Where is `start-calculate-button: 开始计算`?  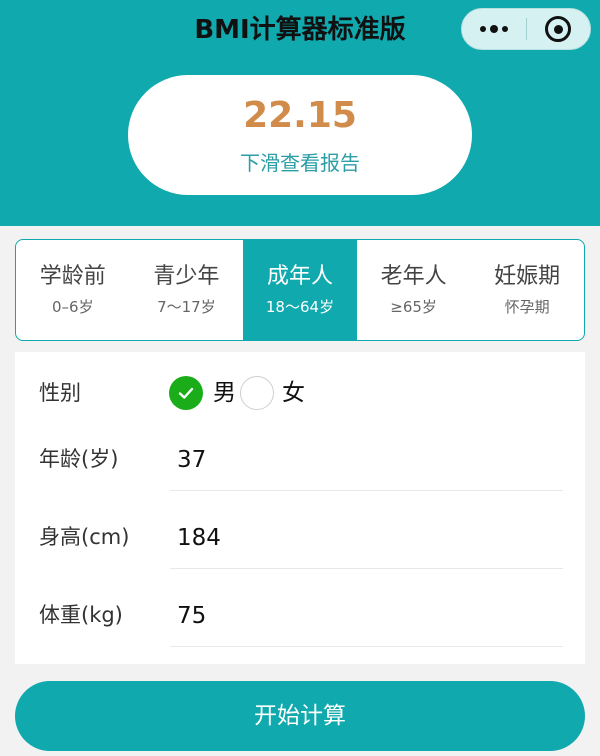 start-calculate-button: 开始计算 is located at coordinates (300, 716).